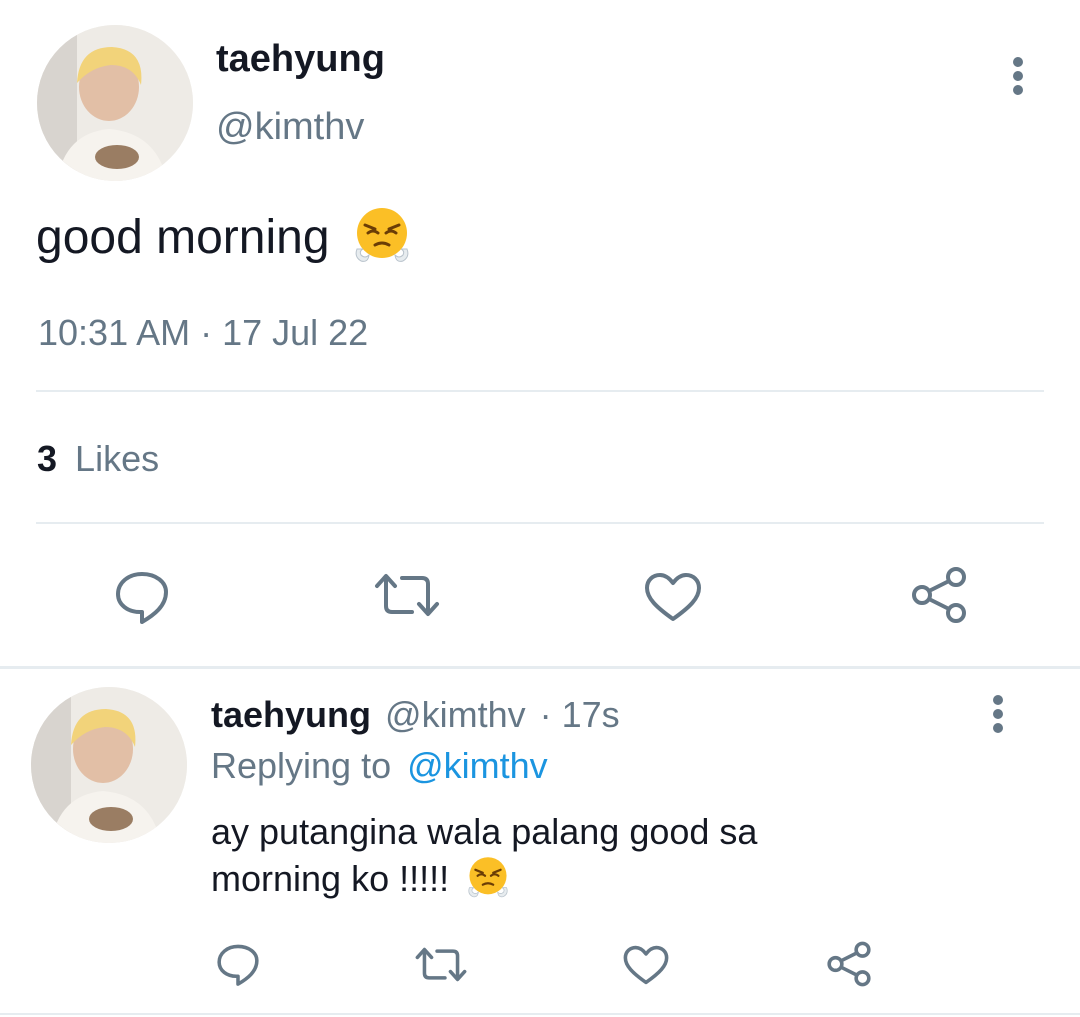 This screenshot has height=1017, width=1080. Describe the element at coordinates (117, 458) in the screenshot. I see `likes-label: Likes` at that location.